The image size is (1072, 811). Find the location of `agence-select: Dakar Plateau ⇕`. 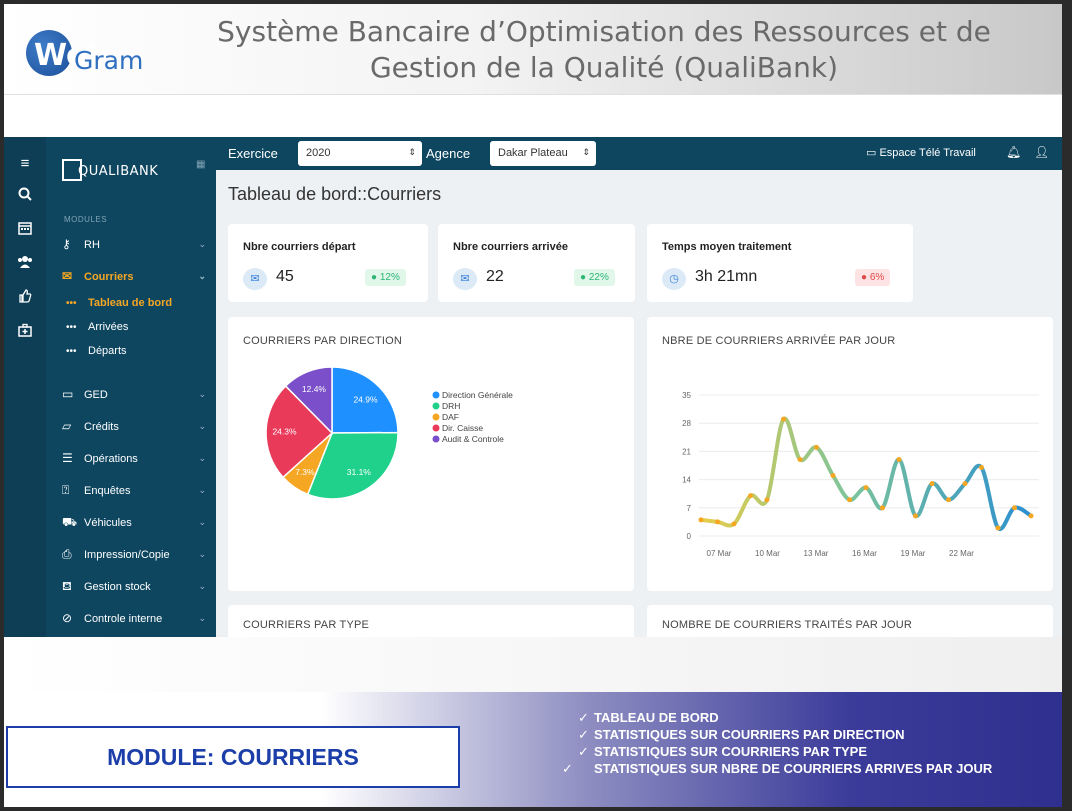

agence-select: Dakar Plateau ⇕ is located at coordinates (543, 153).